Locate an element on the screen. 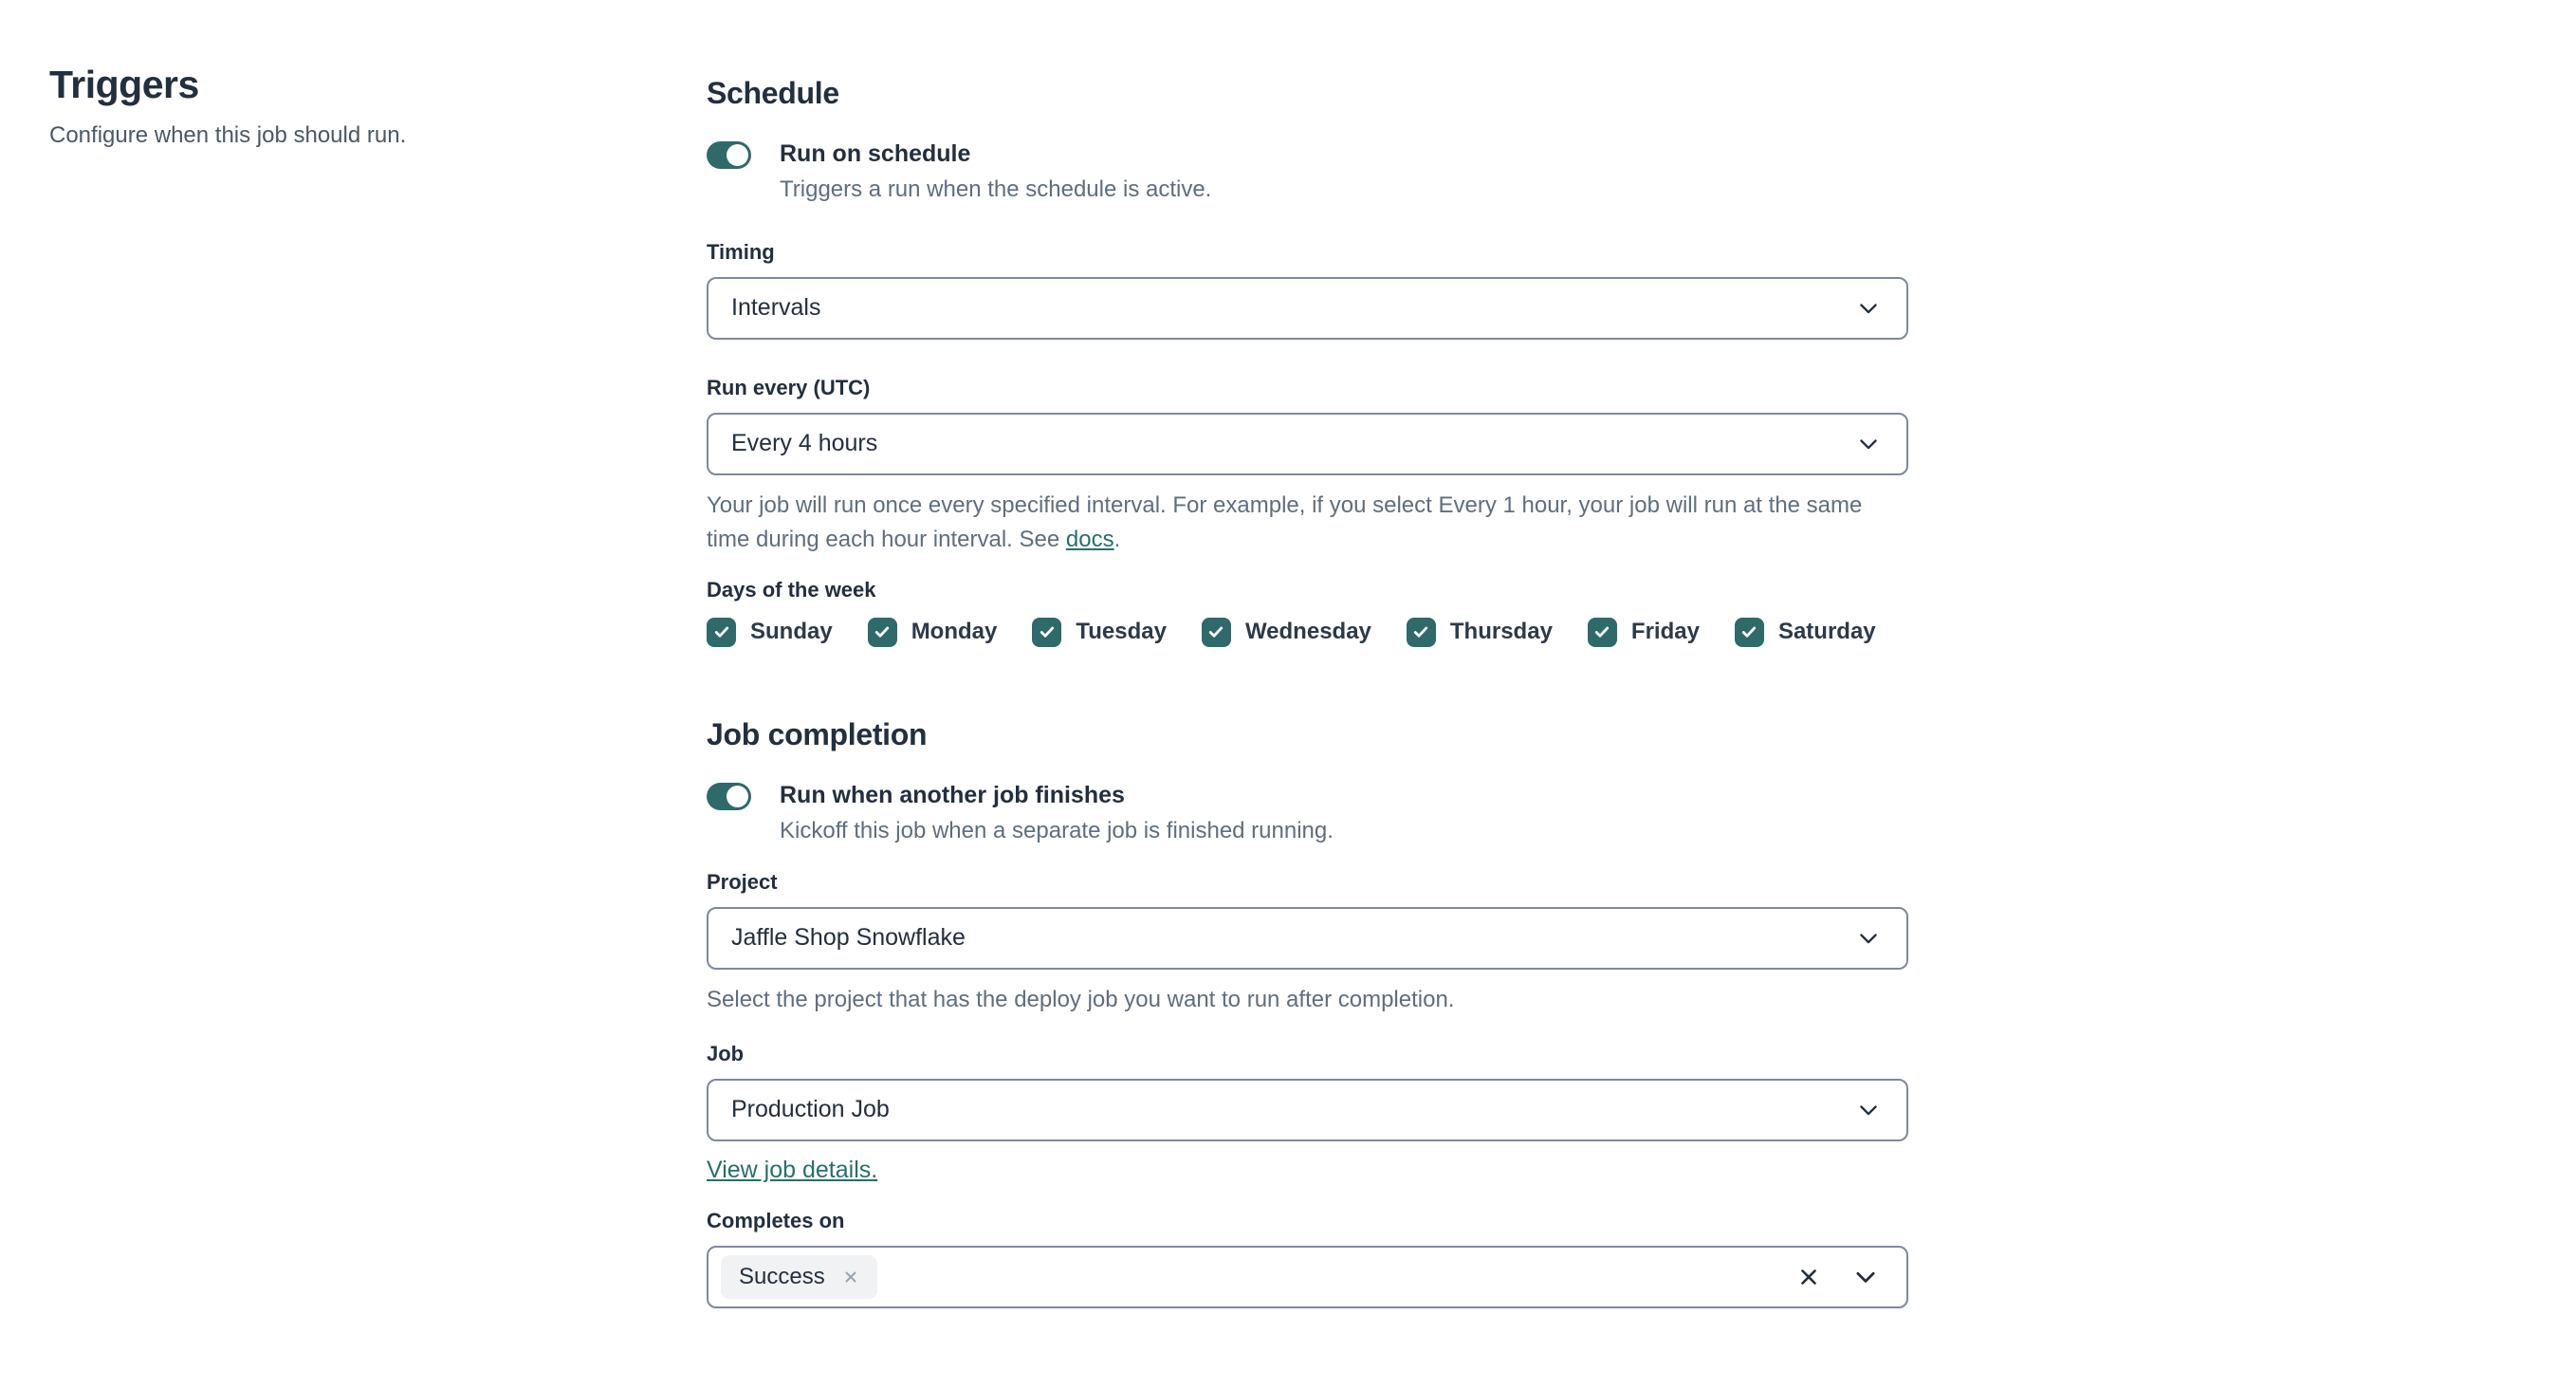 This screenshot has width=2576, height=1389. day-checkbox-monday: Monday is located at coordinates (932, 632).